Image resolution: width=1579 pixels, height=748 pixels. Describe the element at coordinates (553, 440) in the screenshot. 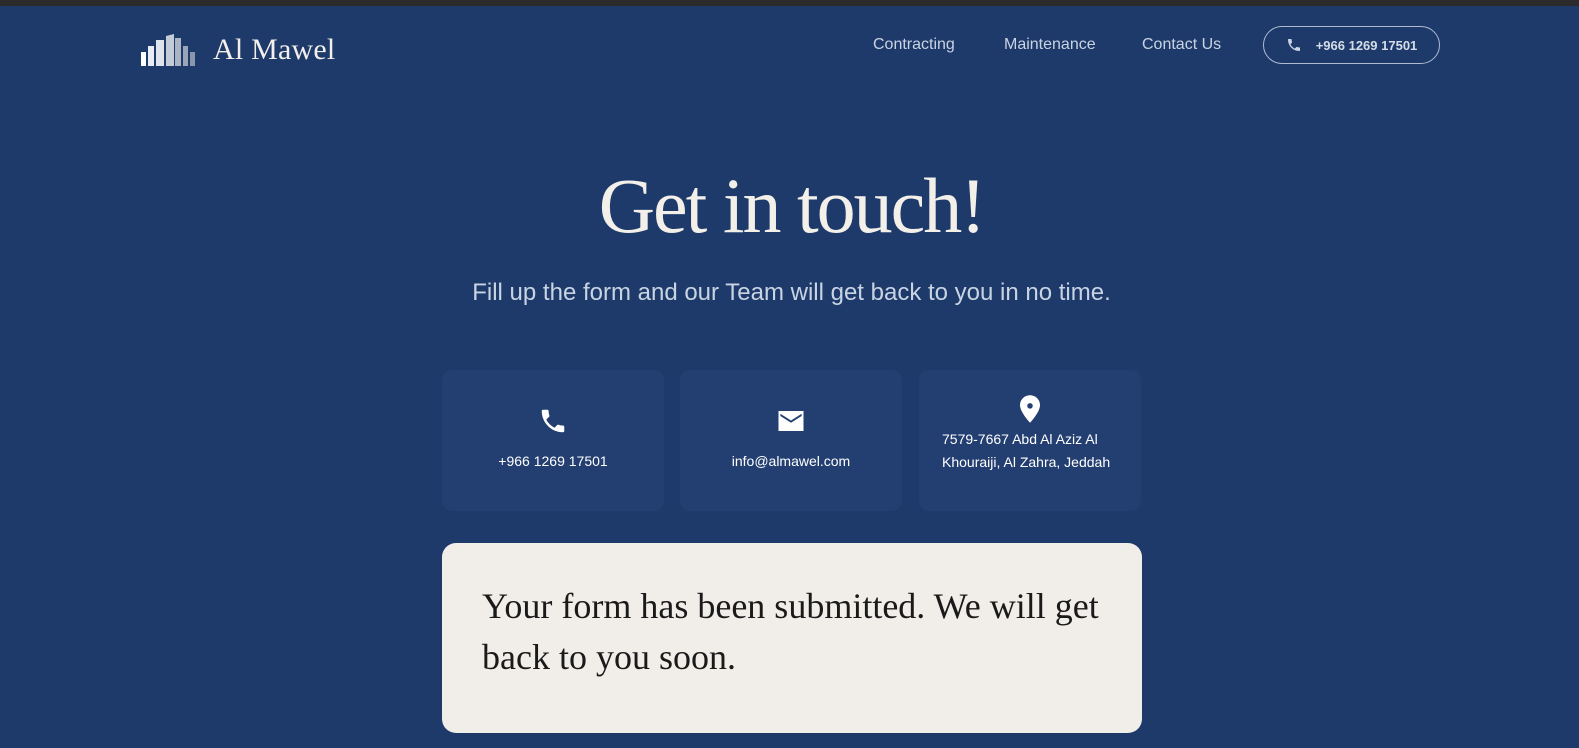

I see `contact-card-phone: +966 1269 17501` at that location.